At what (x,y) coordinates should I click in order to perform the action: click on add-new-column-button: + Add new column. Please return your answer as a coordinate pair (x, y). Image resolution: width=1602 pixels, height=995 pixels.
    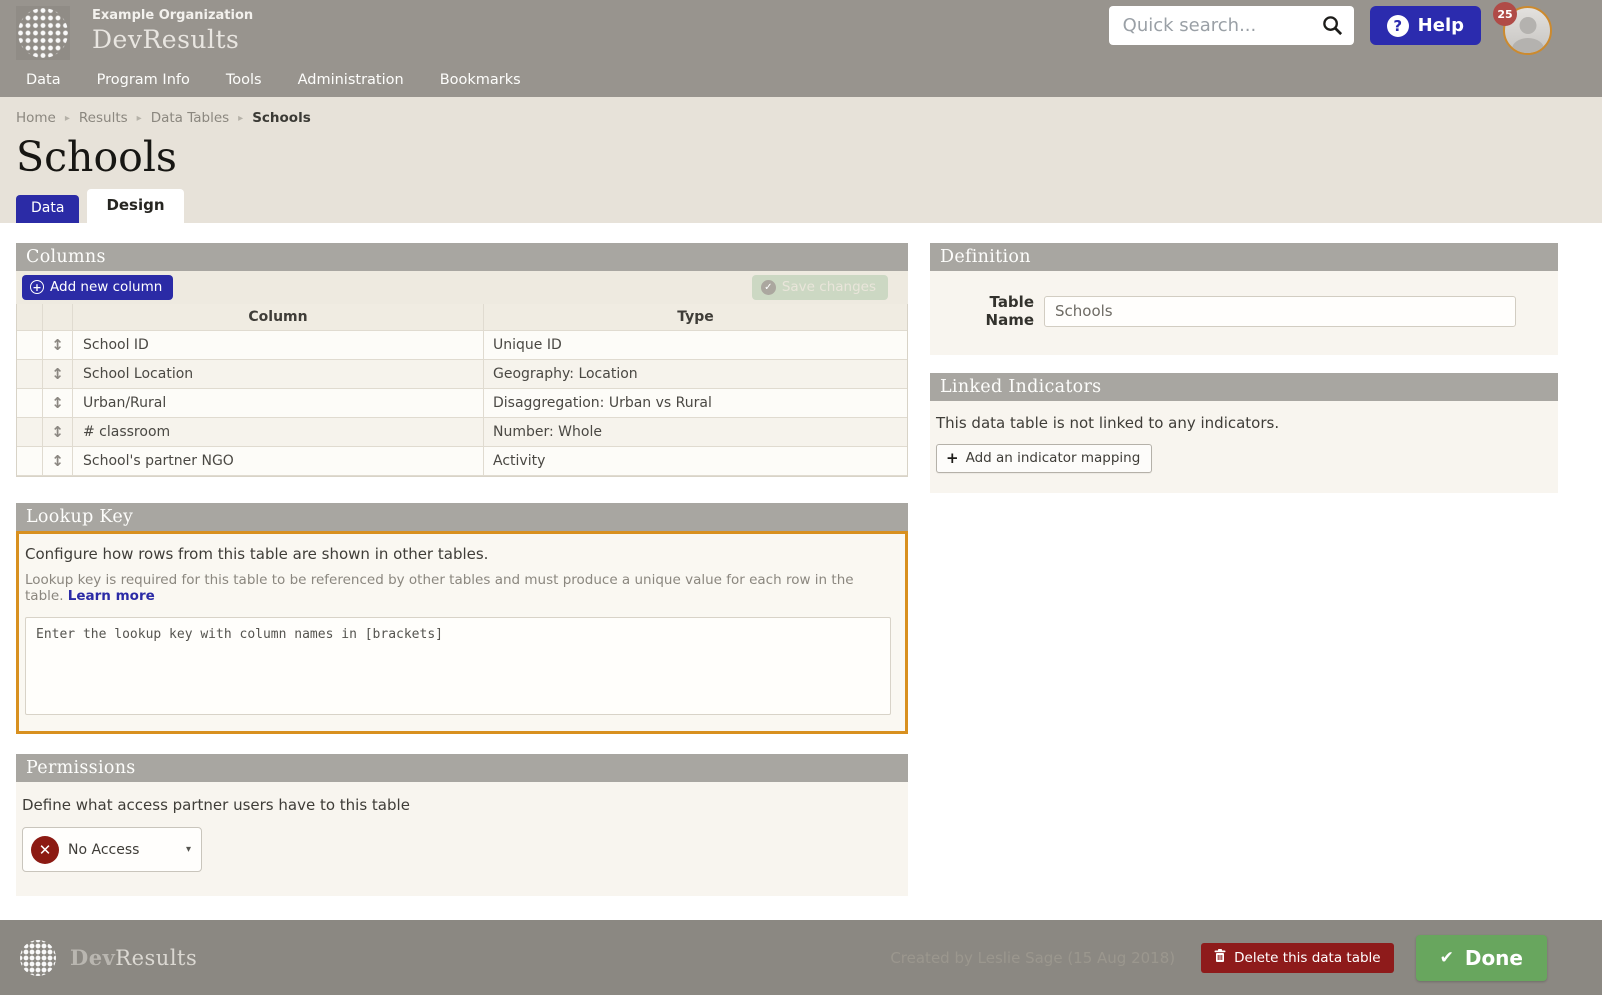
    Looking at the image, I should click on (98, 287).